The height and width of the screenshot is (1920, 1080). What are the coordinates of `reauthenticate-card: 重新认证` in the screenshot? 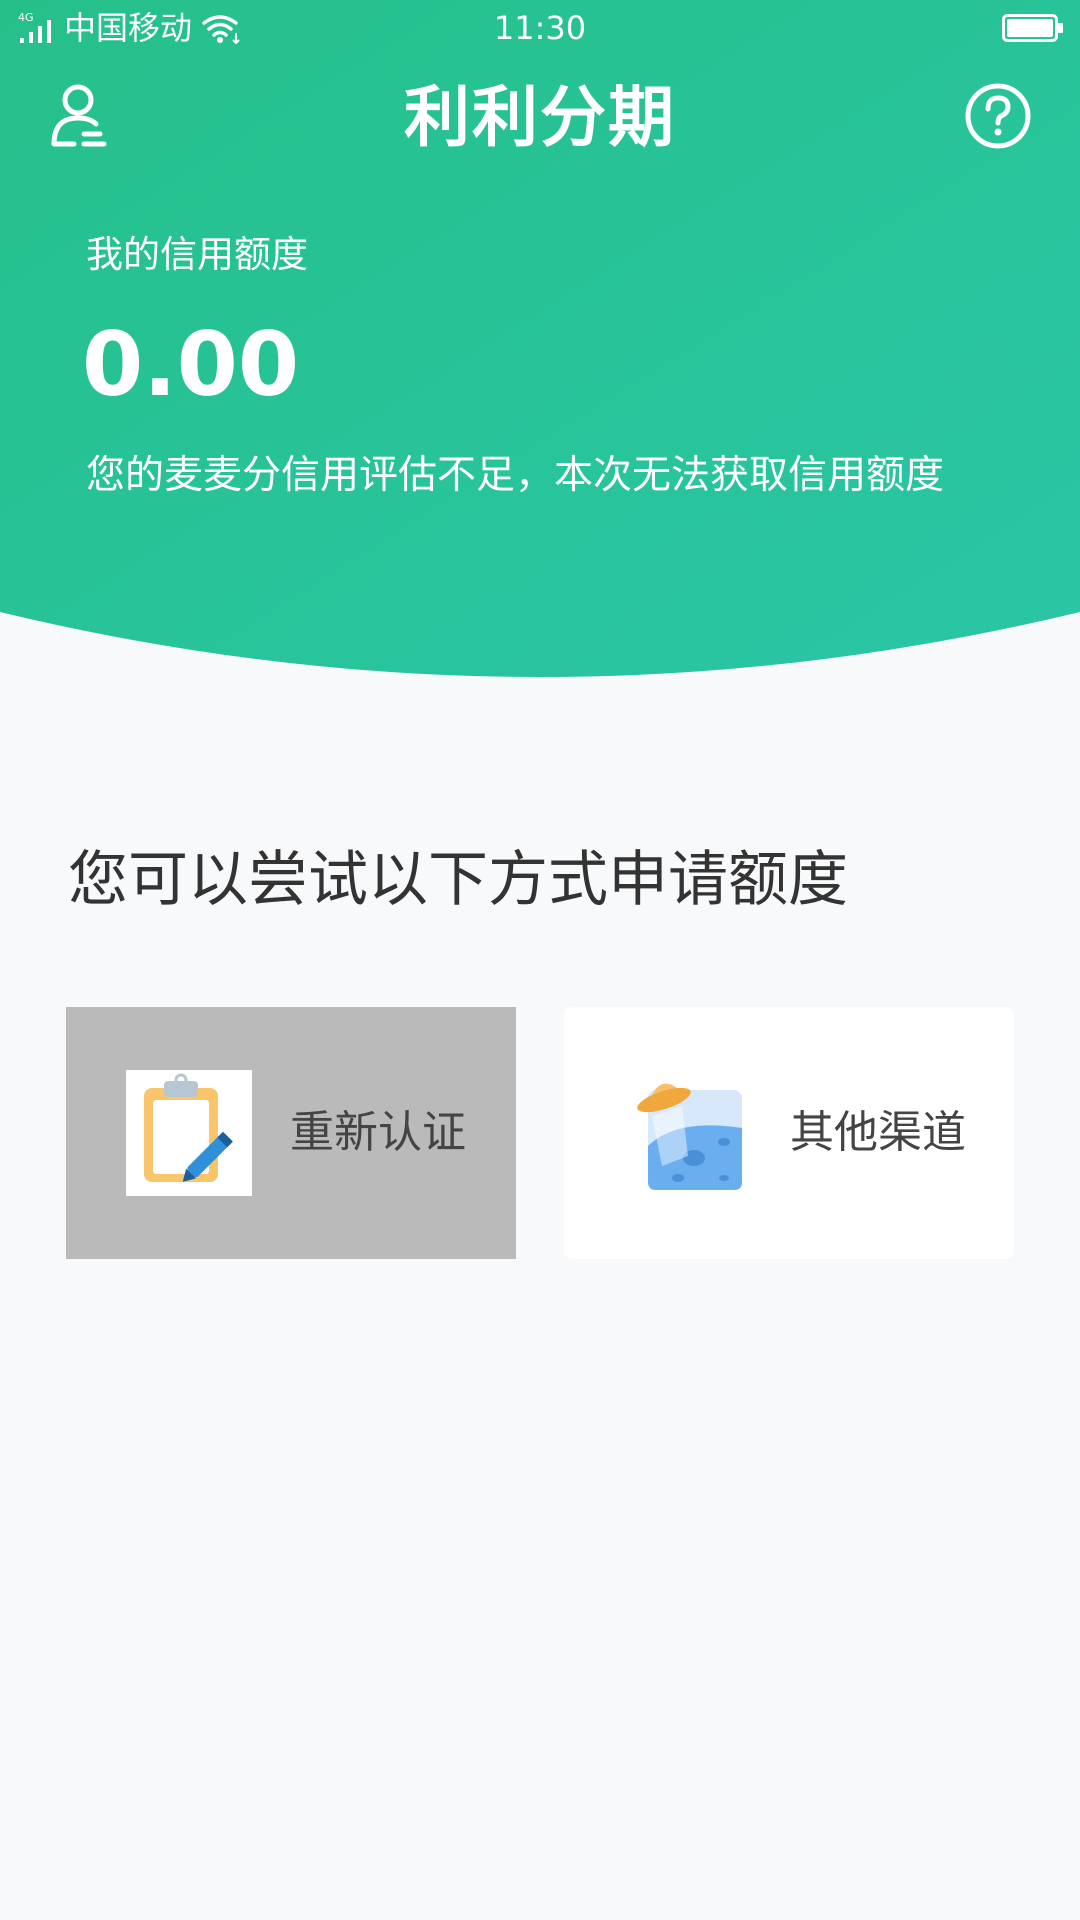 It's located at (291, 1133).